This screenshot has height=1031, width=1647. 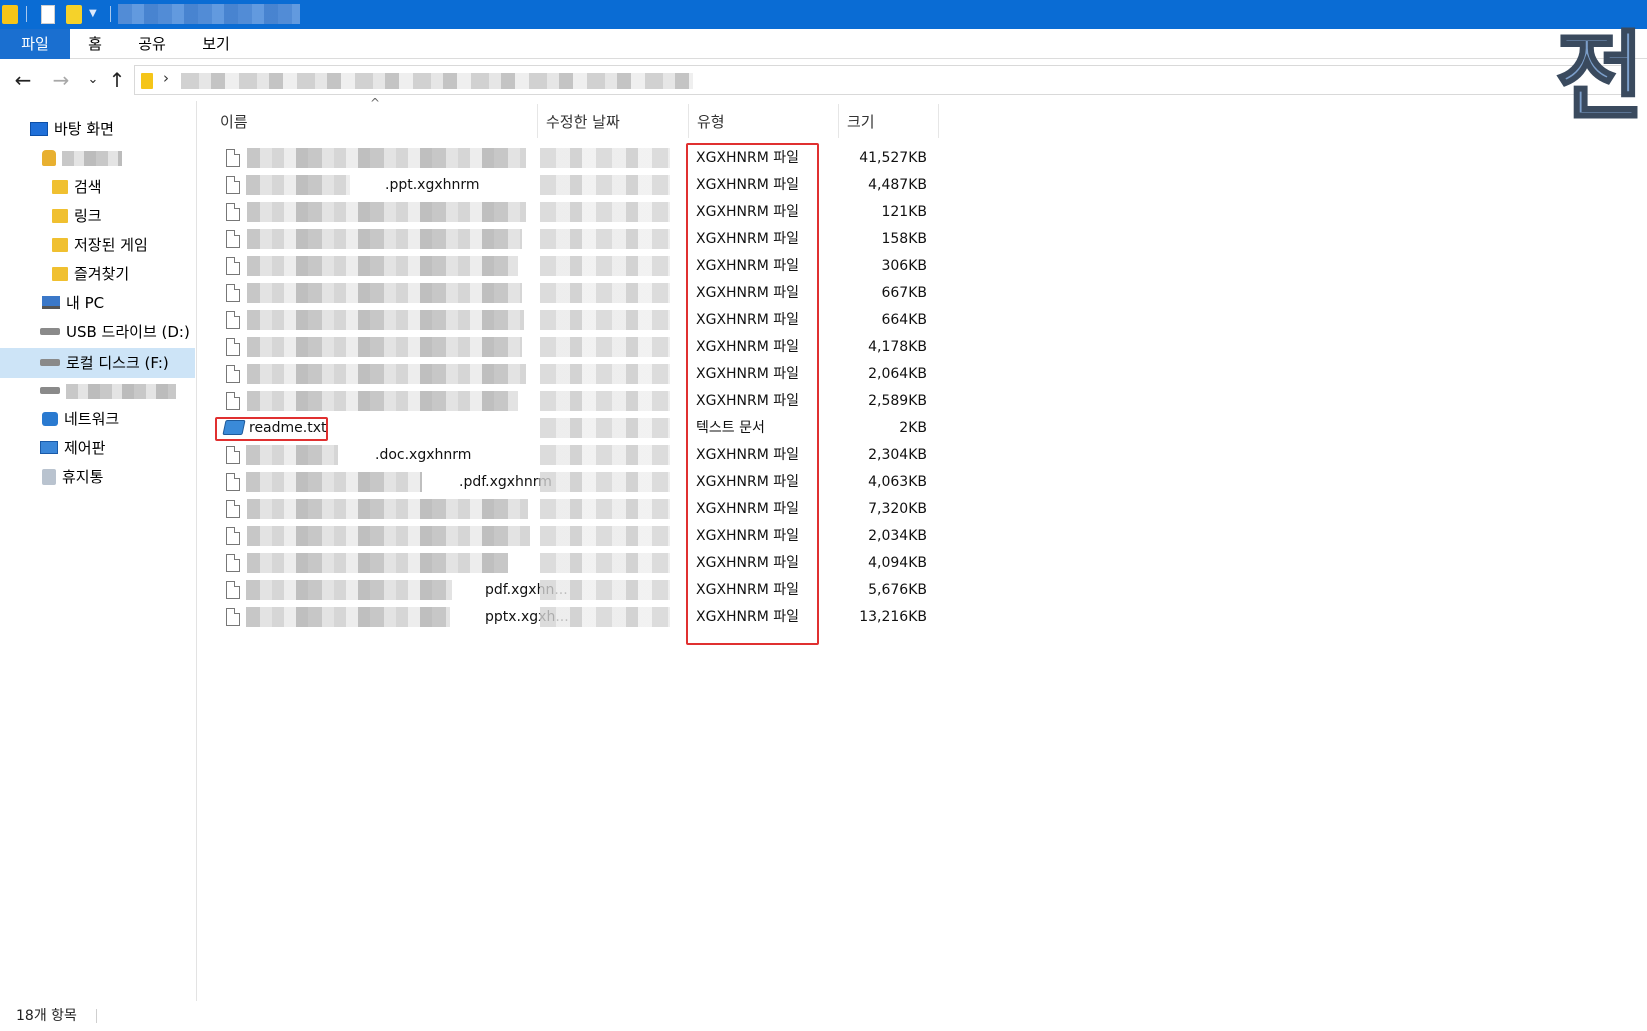 I want to click on file-size: 4,063KB, so click(x=897, y=482).